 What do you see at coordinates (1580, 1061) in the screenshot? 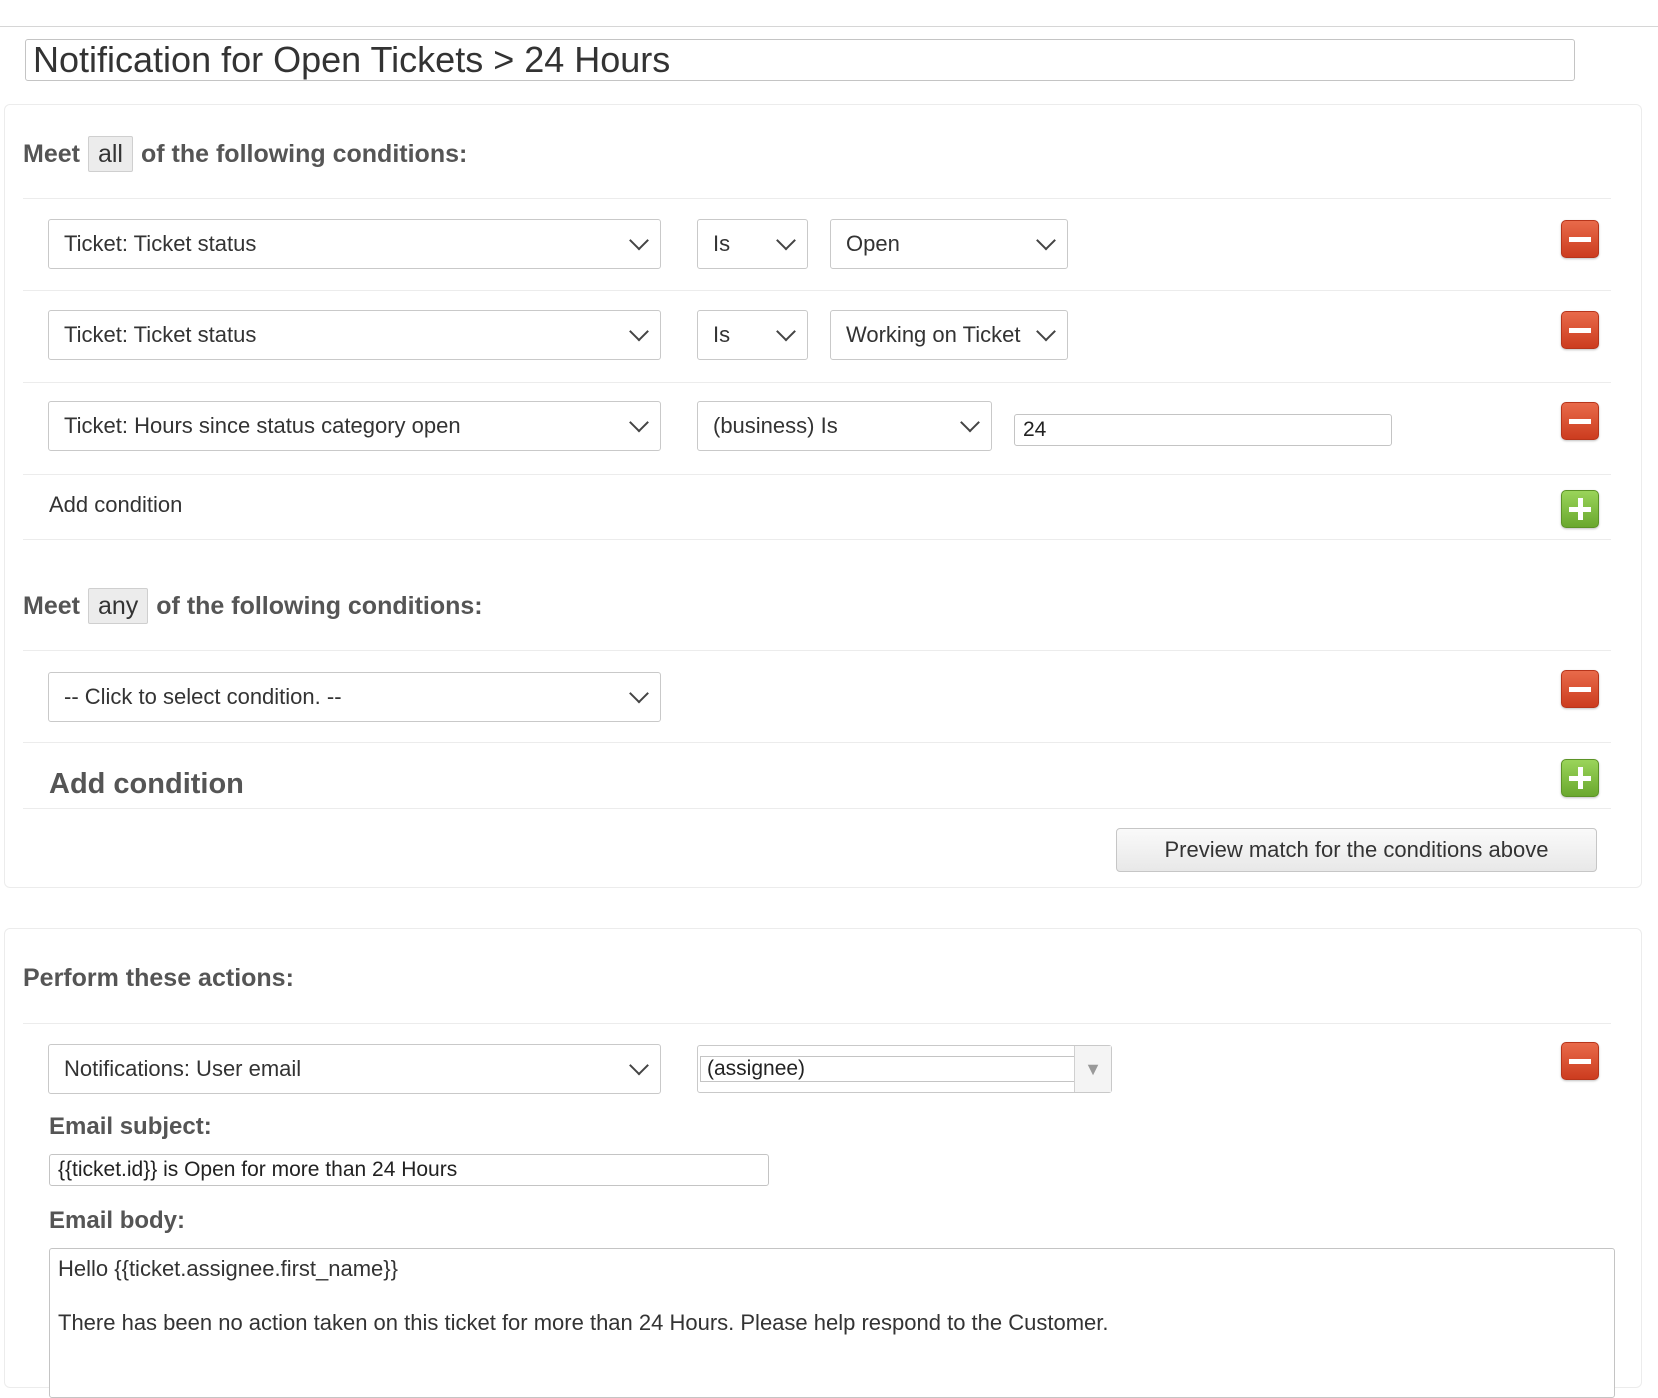
I see `remove-action-button` at bounding box center [1580, 1061].